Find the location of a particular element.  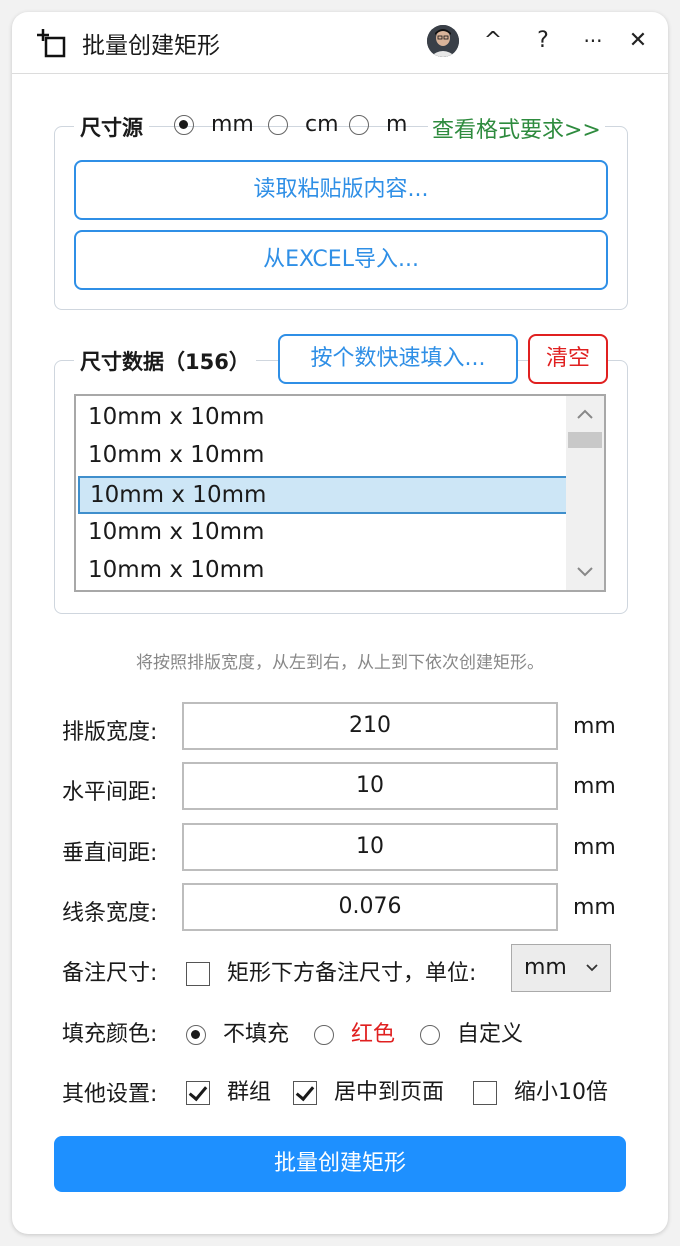

size-data-legend: 尺寸数据（156） is located at coordinates (165, 361).